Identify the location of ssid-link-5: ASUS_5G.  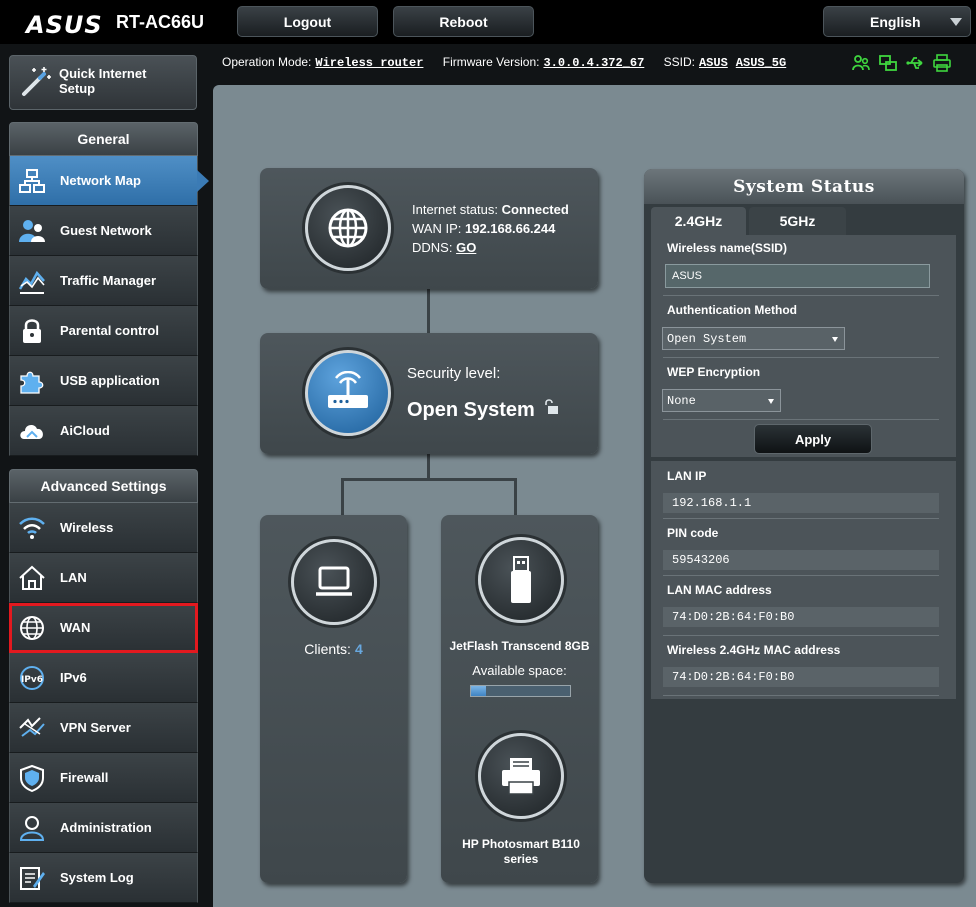
(761, 63).